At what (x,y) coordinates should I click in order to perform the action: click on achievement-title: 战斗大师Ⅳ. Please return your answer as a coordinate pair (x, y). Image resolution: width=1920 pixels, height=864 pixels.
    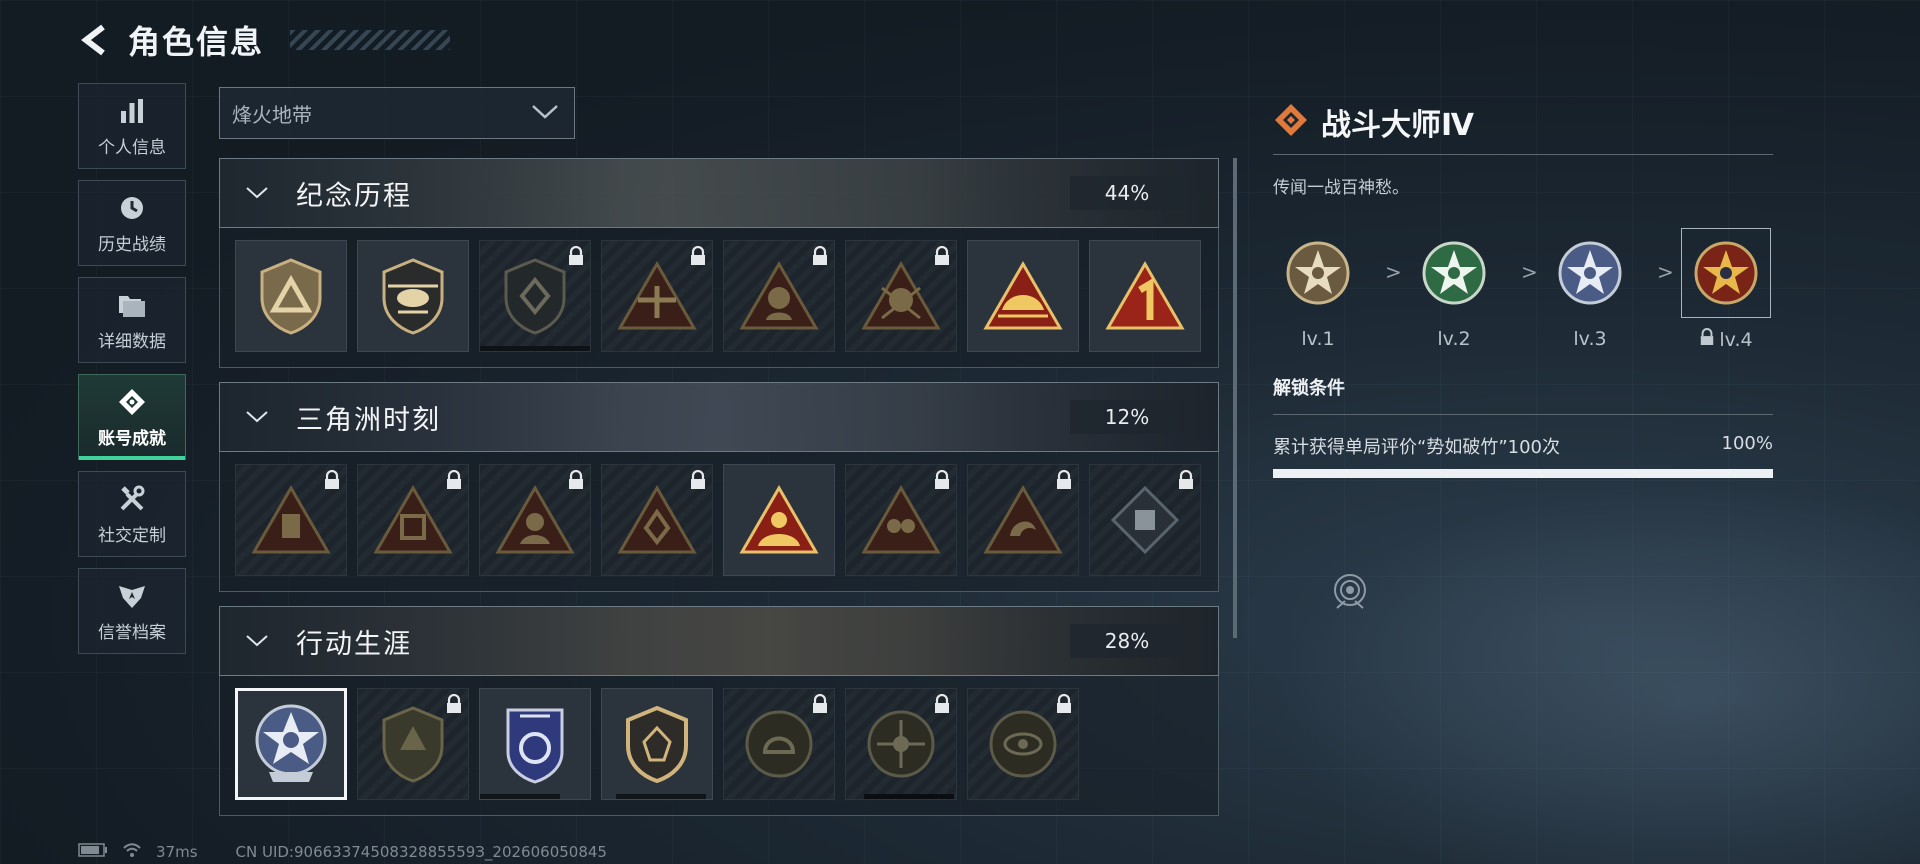
    Looking at the image, I should click on (1397, 125).